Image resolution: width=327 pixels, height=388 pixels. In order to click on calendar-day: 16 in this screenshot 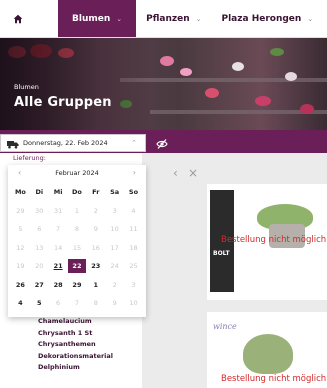, I will do `click(95, 247)`.